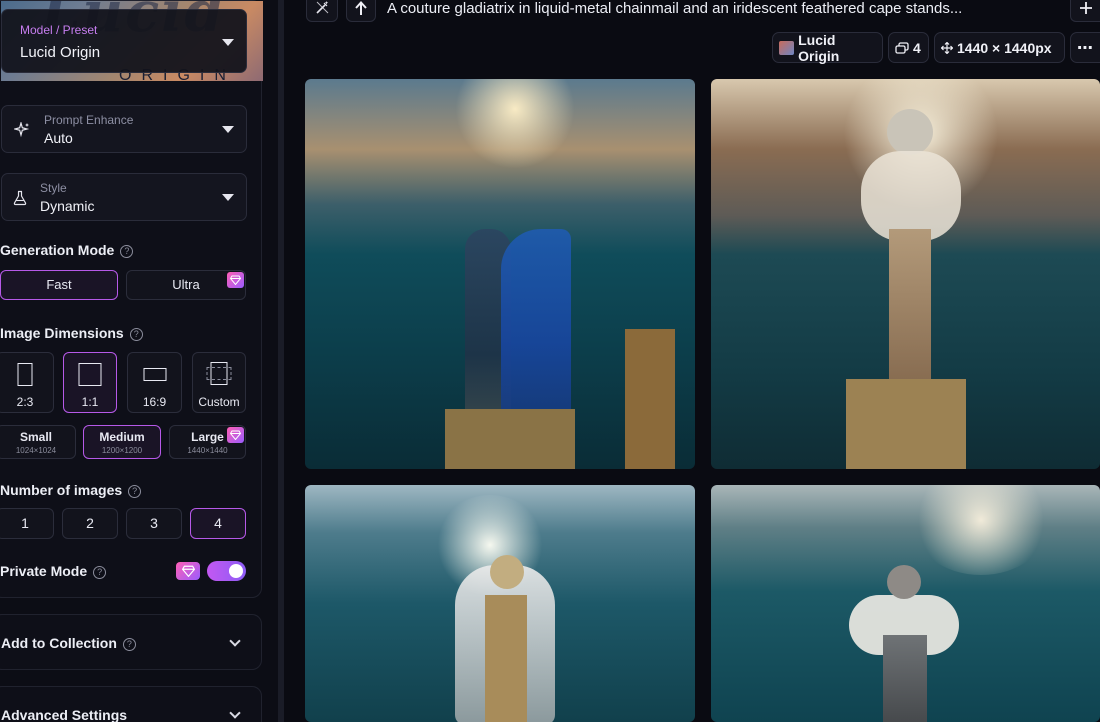  I want to click on upload-button, so click(361, 11).